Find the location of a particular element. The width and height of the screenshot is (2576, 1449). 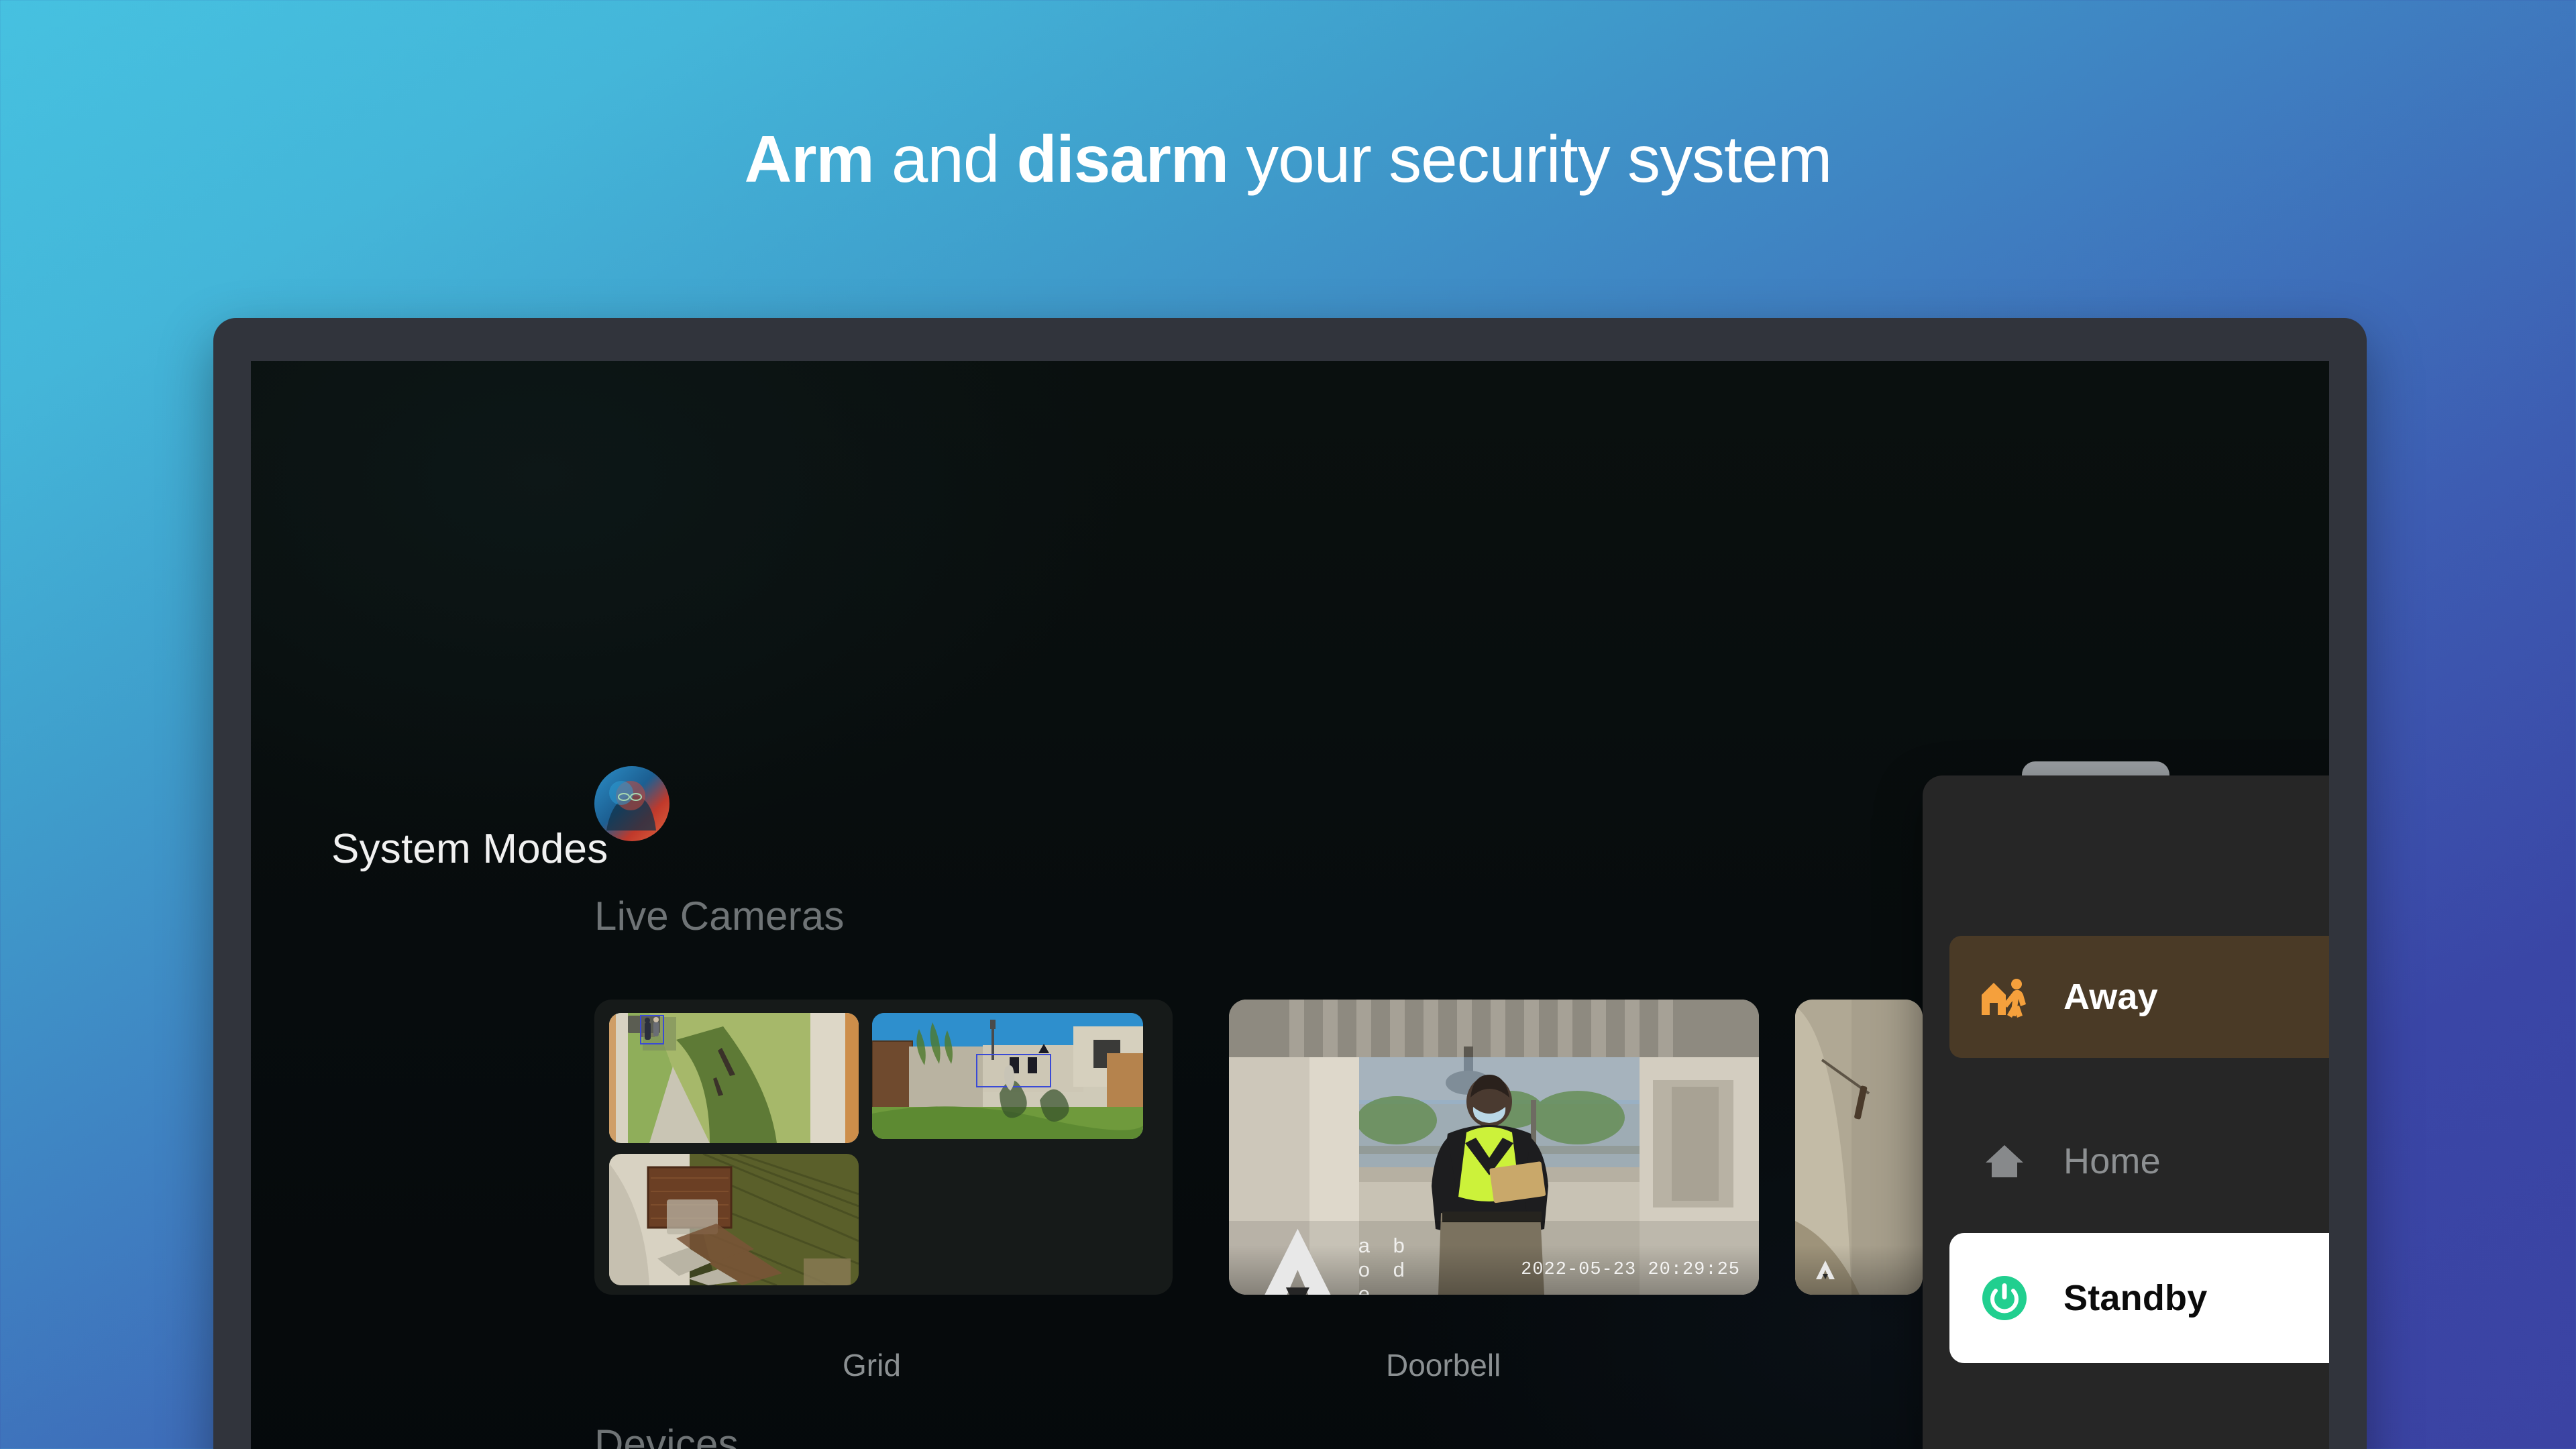

home-icon-glyph is located at coordinates (2004, 1161).